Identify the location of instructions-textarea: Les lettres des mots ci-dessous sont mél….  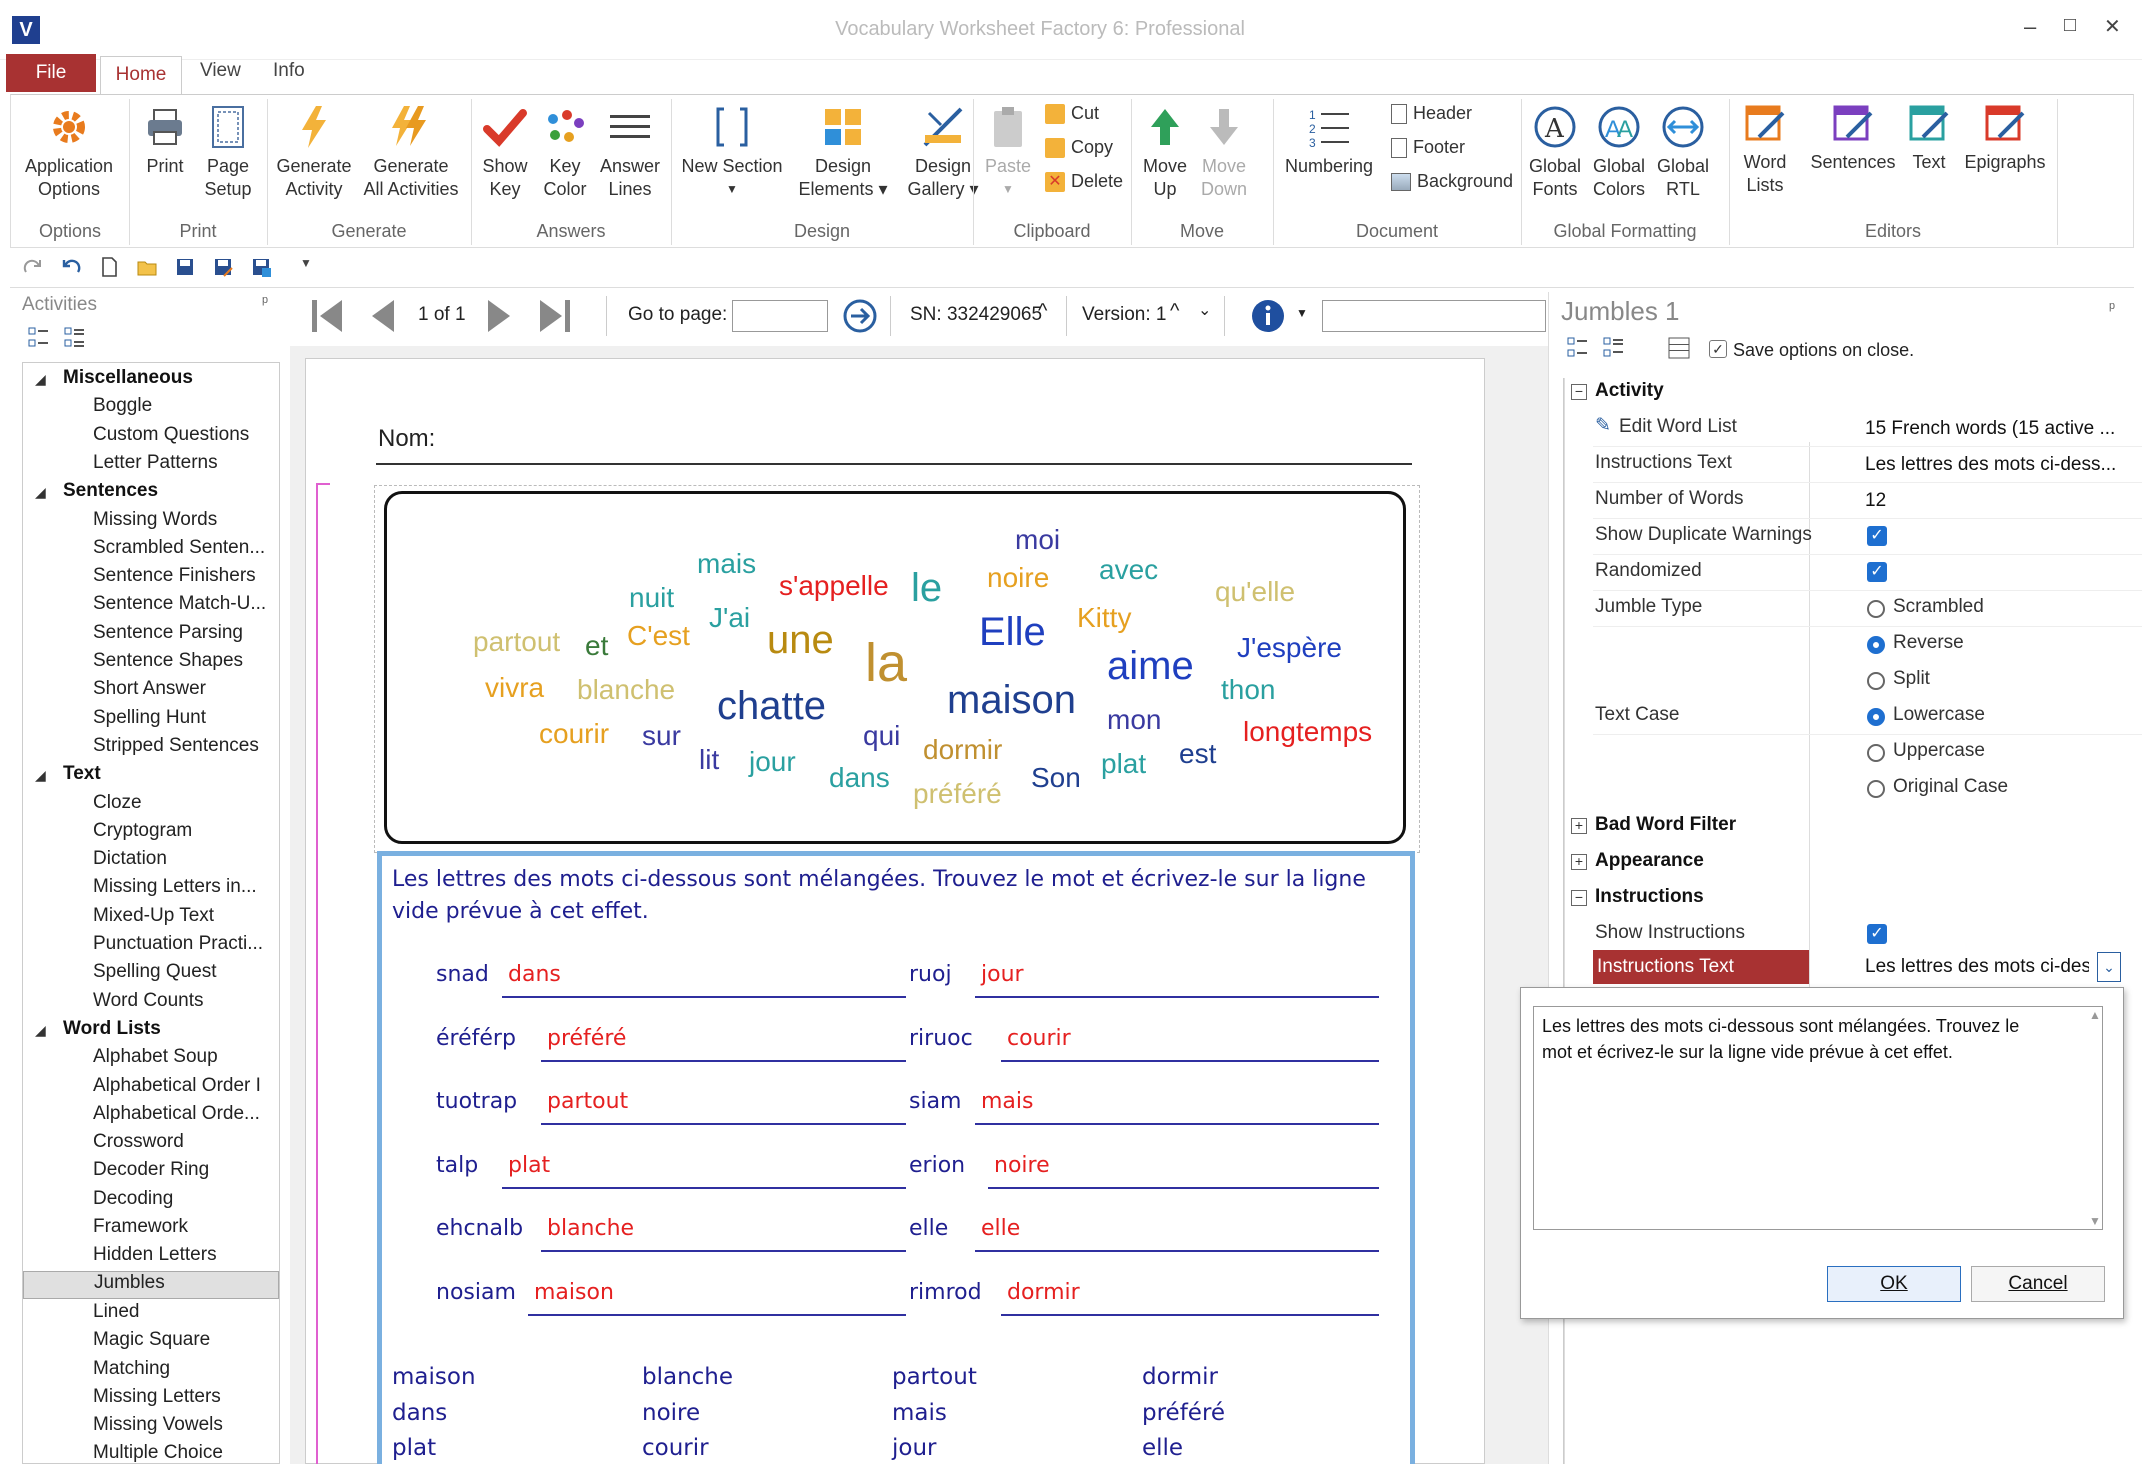
(1818, 1118).